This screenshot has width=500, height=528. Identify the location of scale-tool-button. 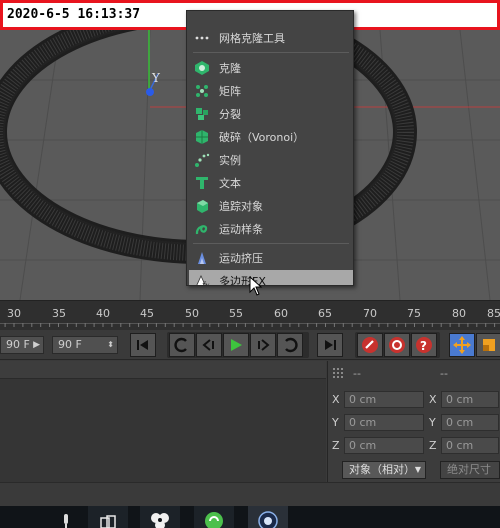
(488, 345).